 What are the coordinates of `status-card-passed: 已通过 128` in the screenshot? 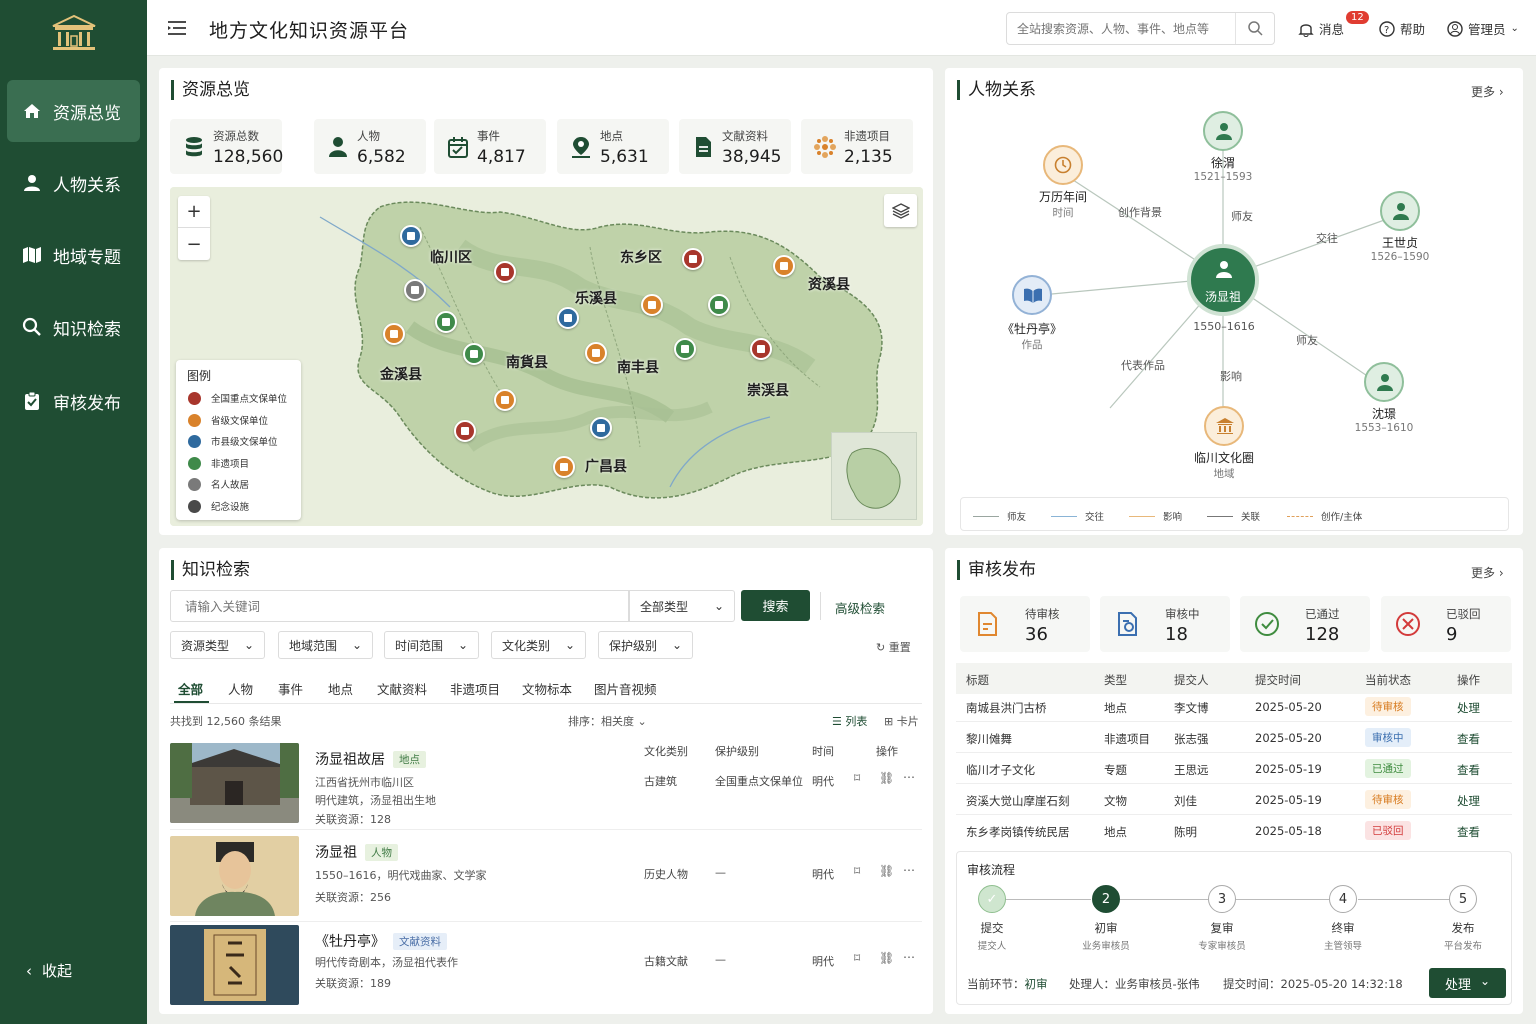 It's located at (1305, 624).